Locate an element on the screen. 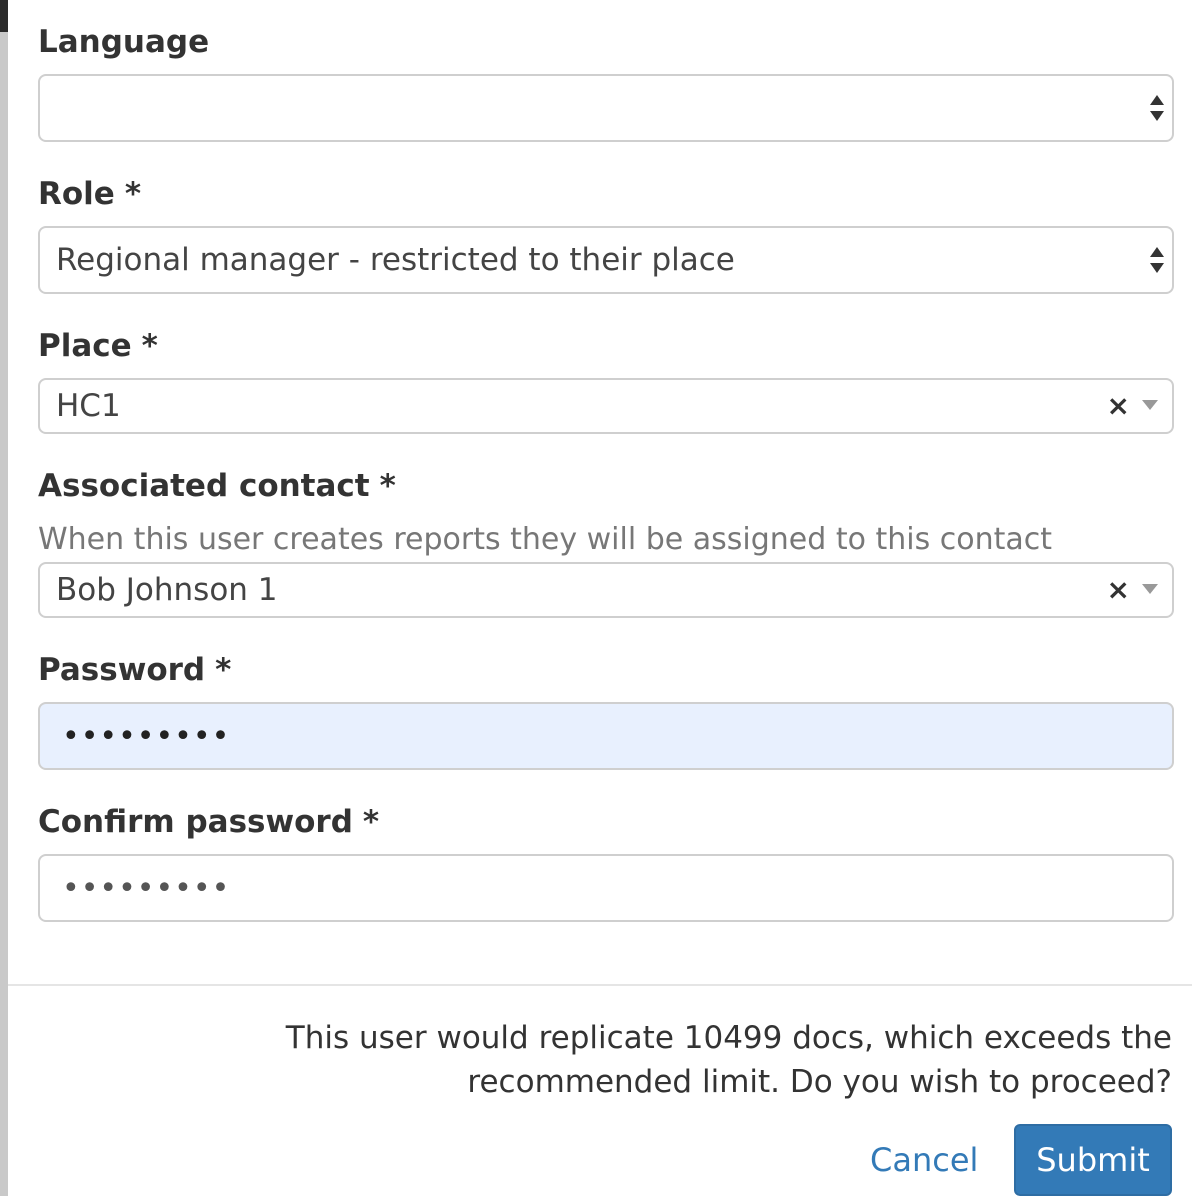 The image size is (1192, 1196). password-masked-value: ••••••••• is located at coordinates (146, 736).